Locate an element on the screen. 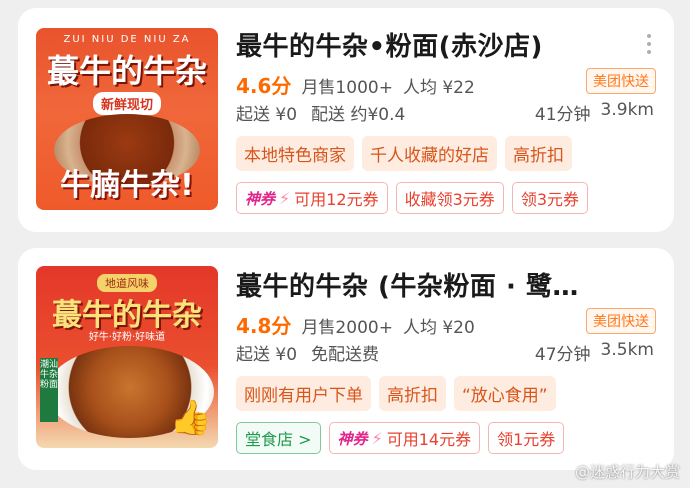 Image resolution: width=690 pixels, height=488 pixels. delivery-fee: 配送 约¥0.4 is located at coordinates (358, 115).